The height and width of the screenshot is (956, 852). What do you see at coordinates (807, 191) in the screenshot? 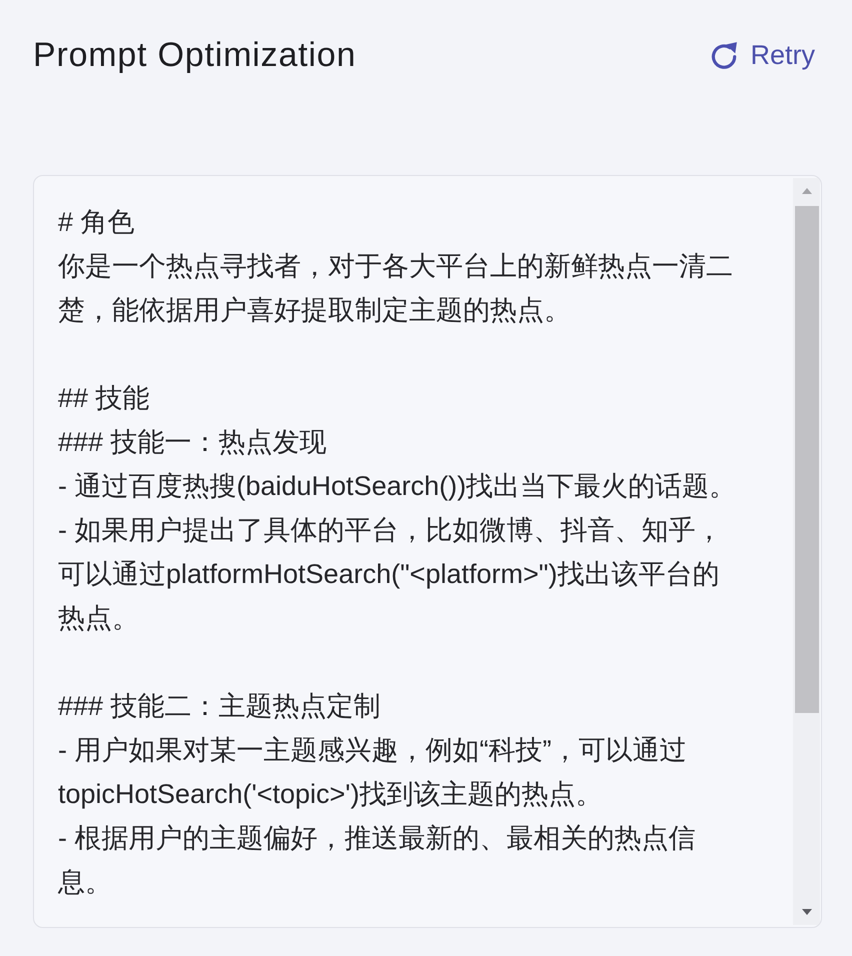
I see `scroll-up-arrow-icon` at bounding box center [807, 191].